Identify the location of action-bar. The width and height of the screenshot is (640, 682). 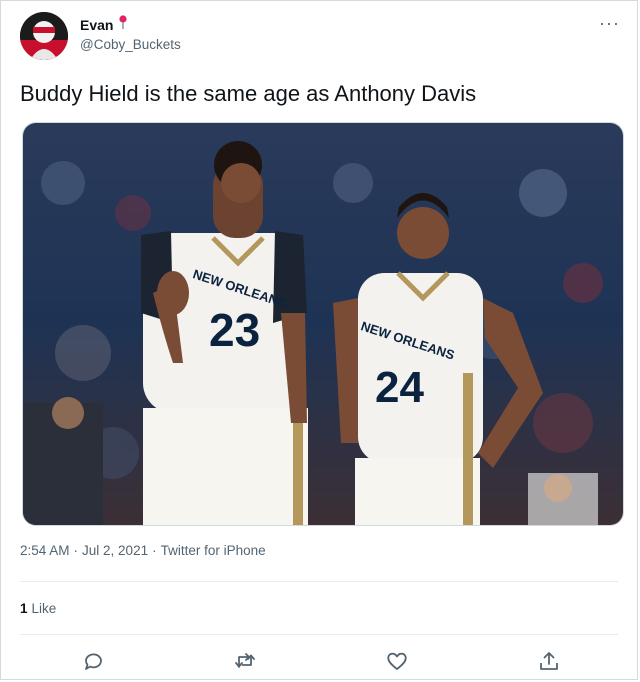
(319, 663).